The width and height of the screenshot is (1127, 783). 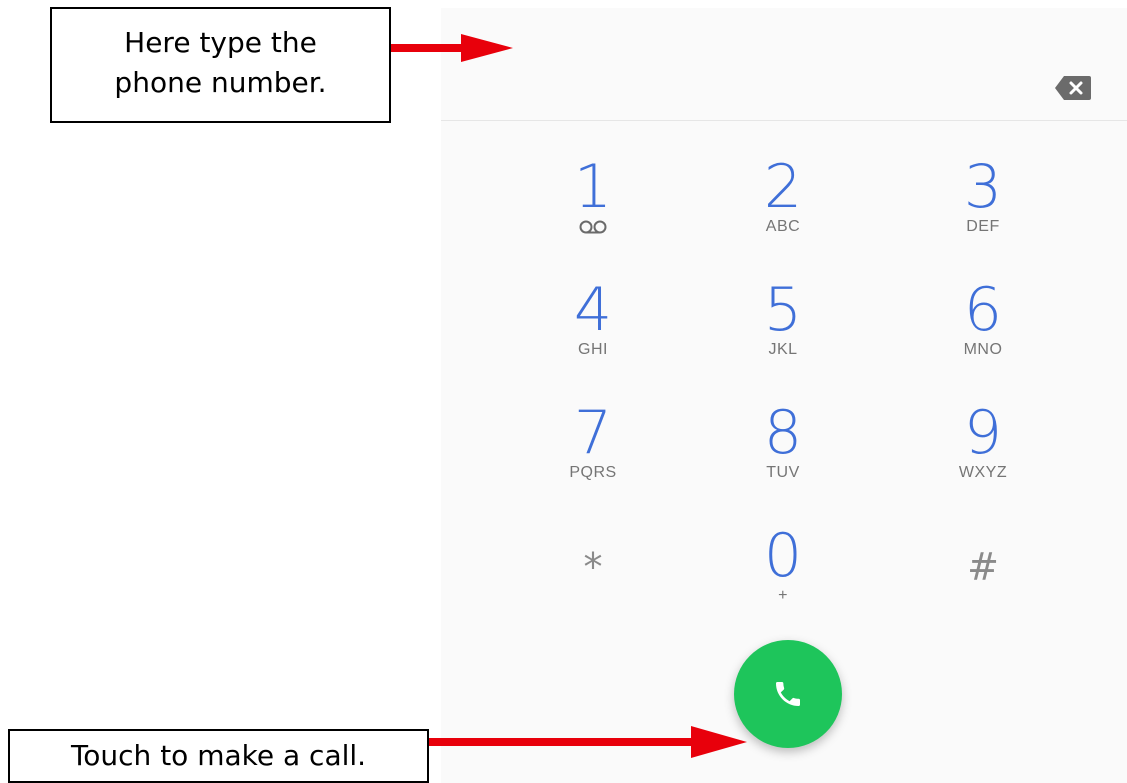 What do you see at coordinates (783, 595) in the screenshot?
I see `key-letters: +` at bounding box center [783, 595].